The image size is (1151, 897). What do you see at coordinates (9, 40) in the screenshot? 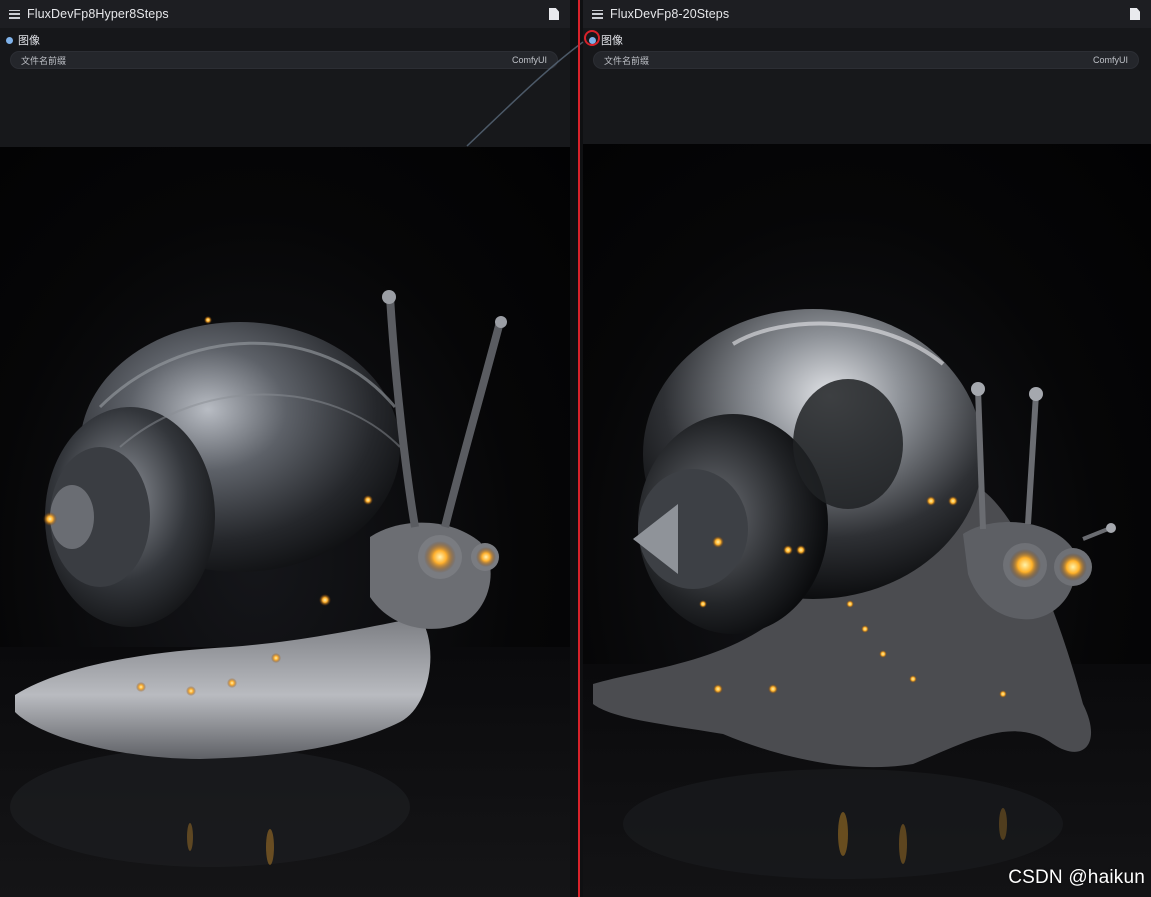
I see `output-dot-icon` at bounding box center [9, 40].